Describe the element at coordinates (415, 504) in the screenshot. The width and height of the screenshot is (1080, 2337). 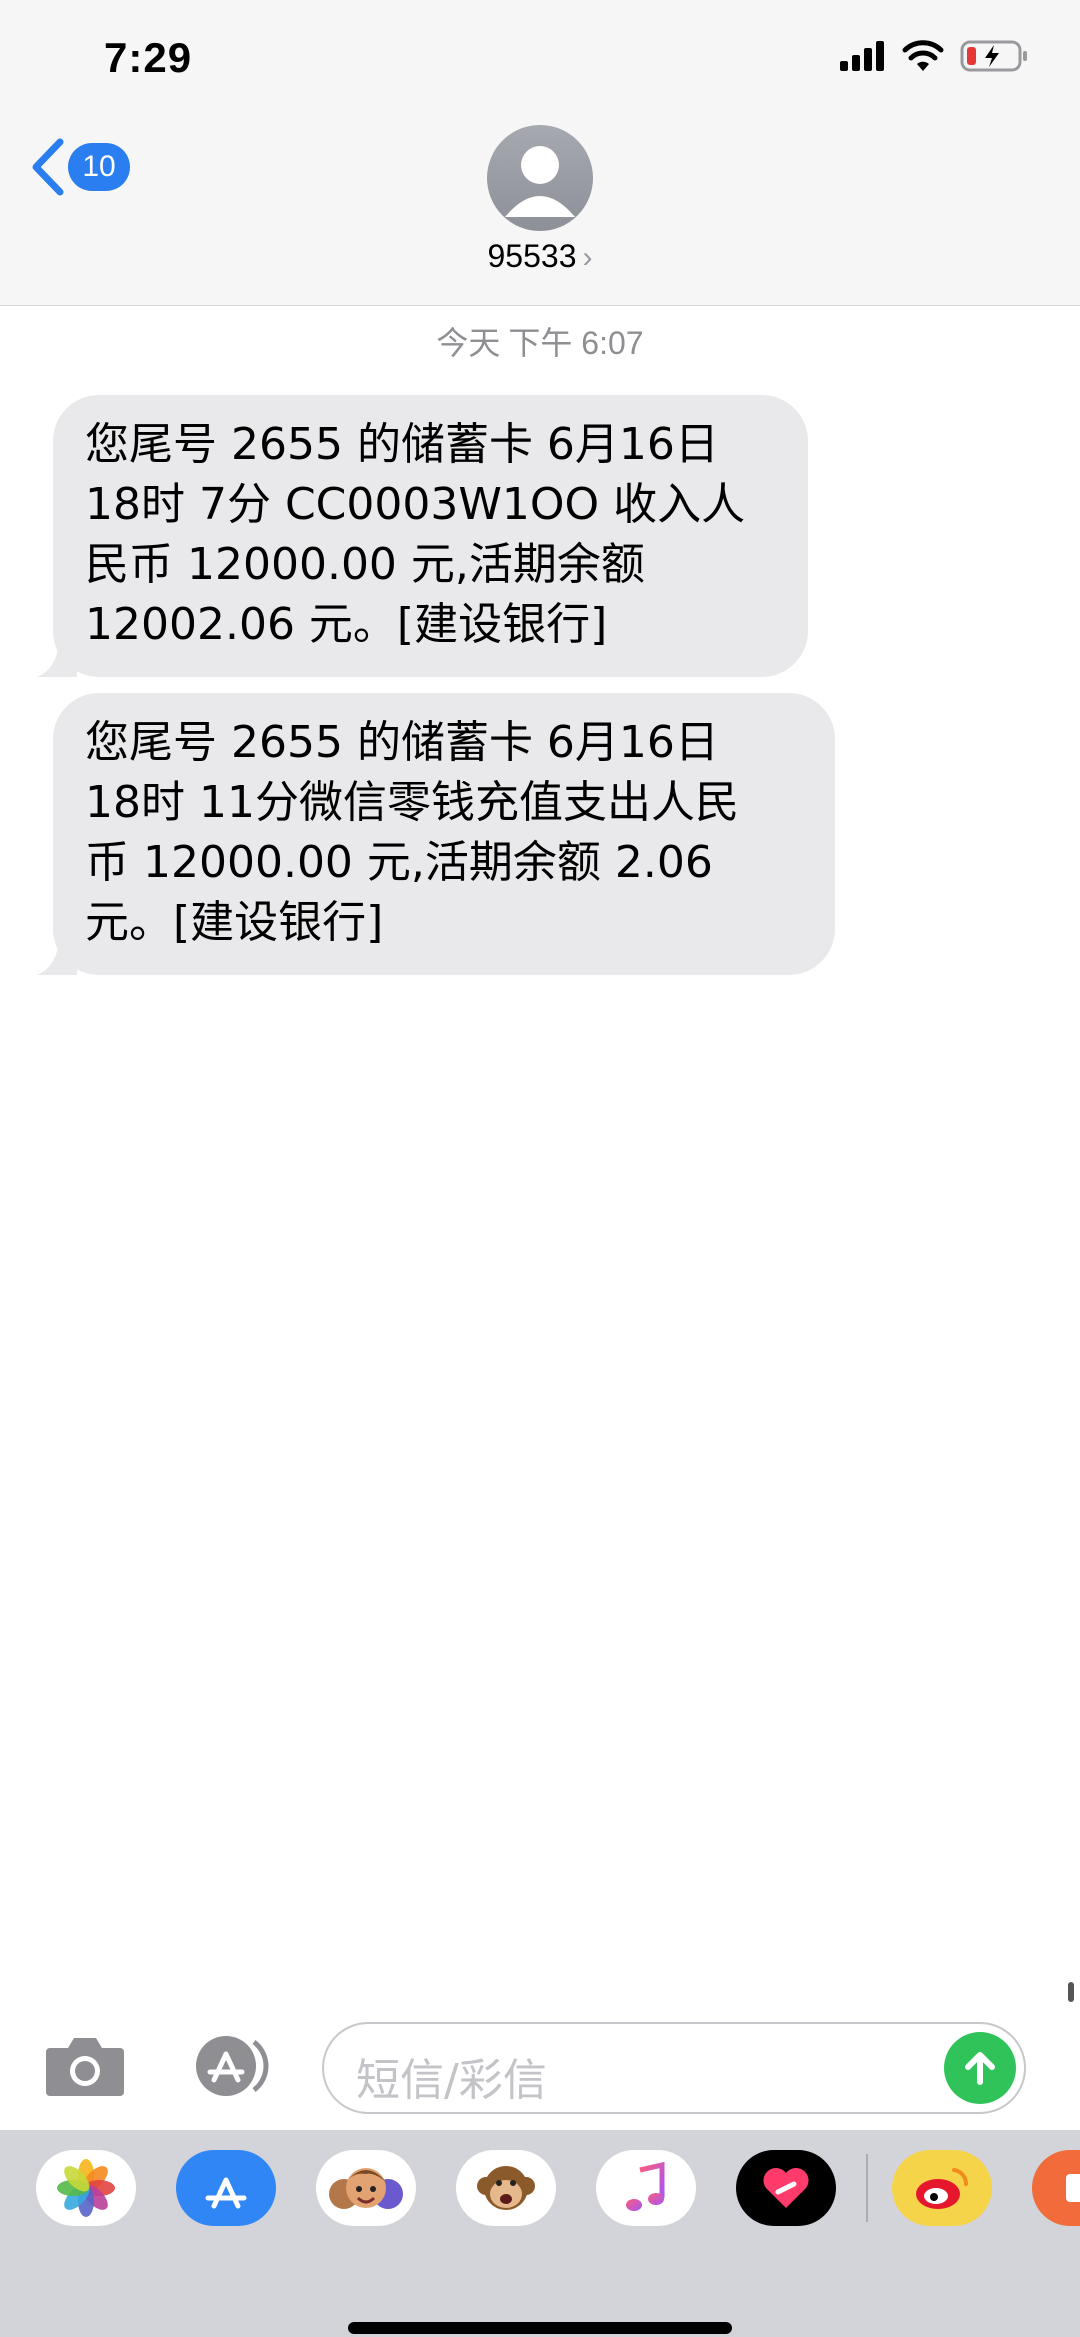
I see `message-line: 18时 7分 CC0003W1OO 收入人` at that location.